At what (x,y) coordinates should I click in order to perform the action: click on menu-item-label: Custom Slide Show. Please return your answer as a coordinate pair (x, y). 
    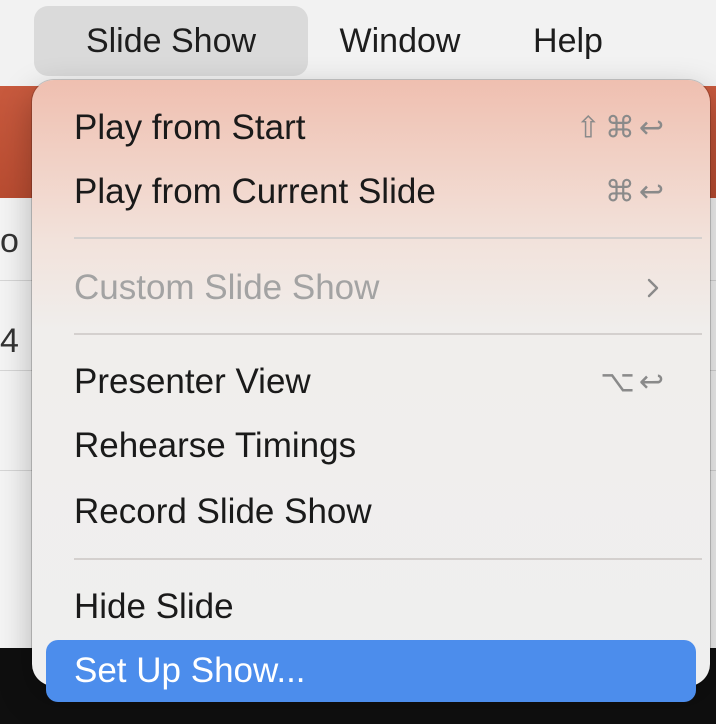
    Looking at the image, I should click on (227, 287).